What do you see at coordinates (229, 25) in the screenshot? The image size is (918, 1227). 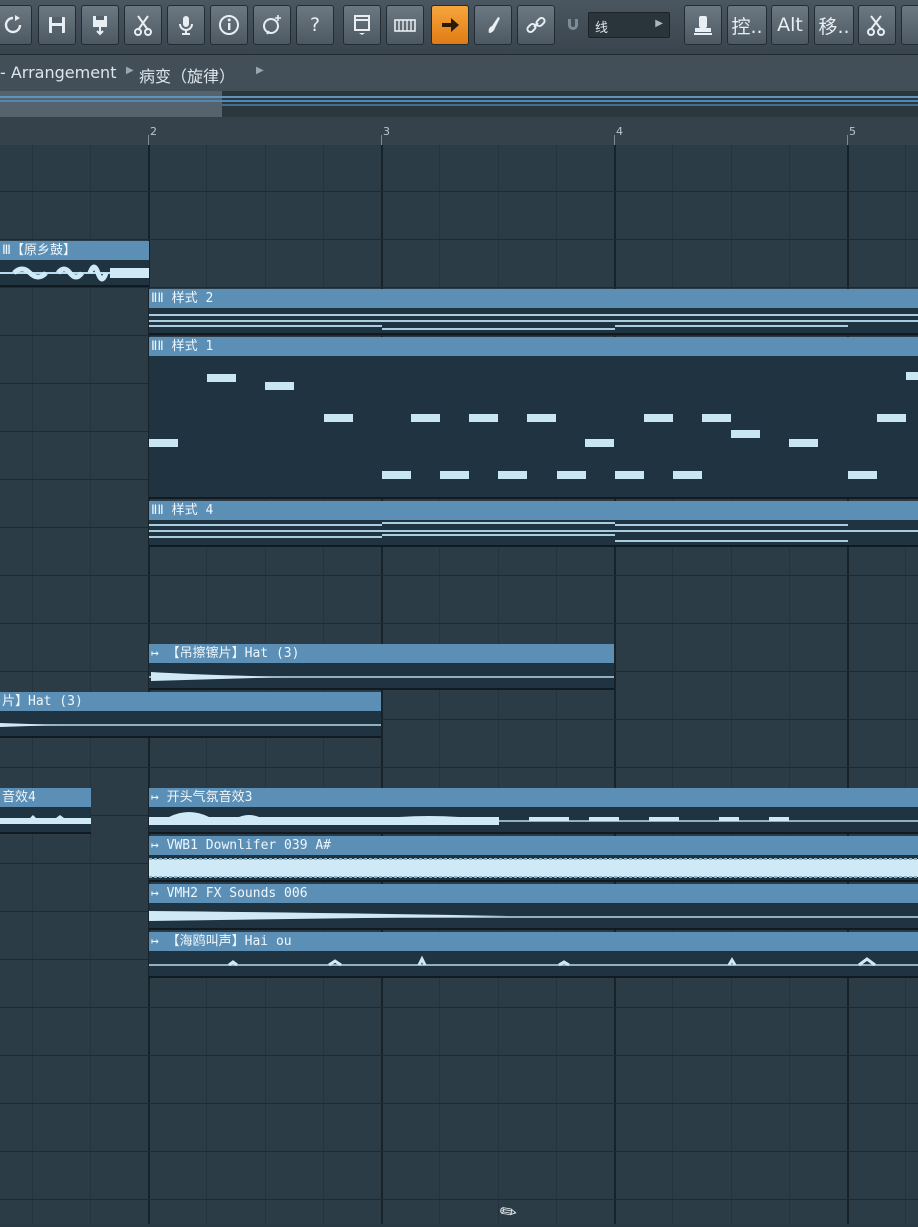 I see `info-icon` at bounding box center [229, 25].